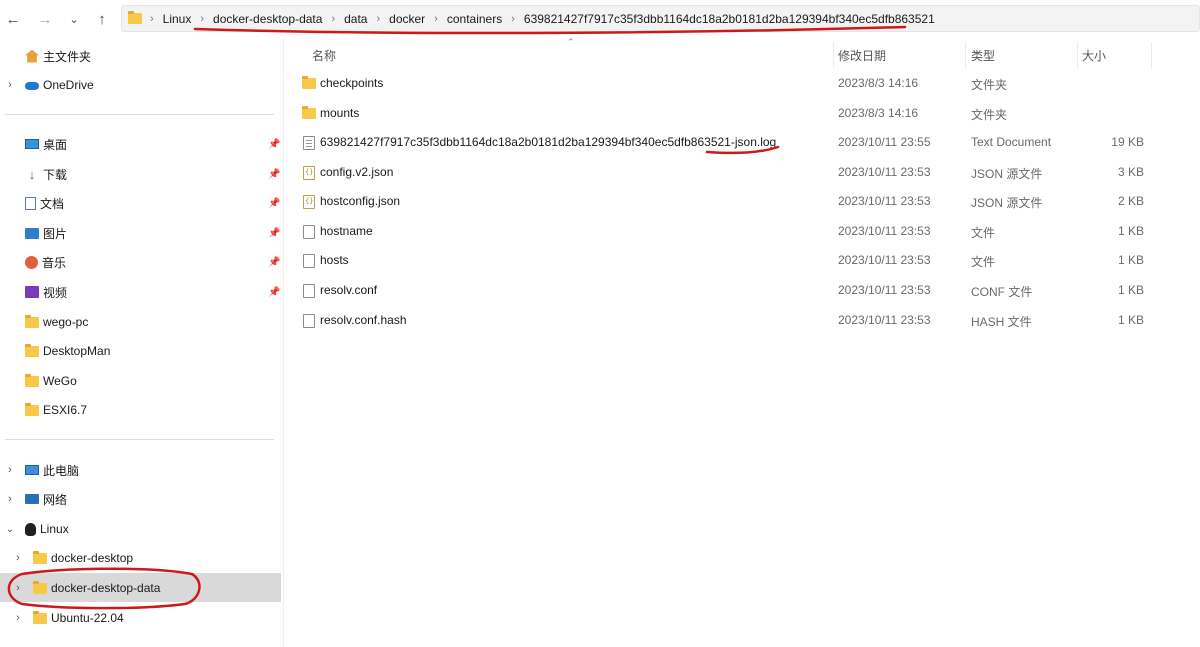 The width and height of the screenshot is (1200, 647). I want to click on sidebar-item-label: ESXI6.7, so click(65, 410).